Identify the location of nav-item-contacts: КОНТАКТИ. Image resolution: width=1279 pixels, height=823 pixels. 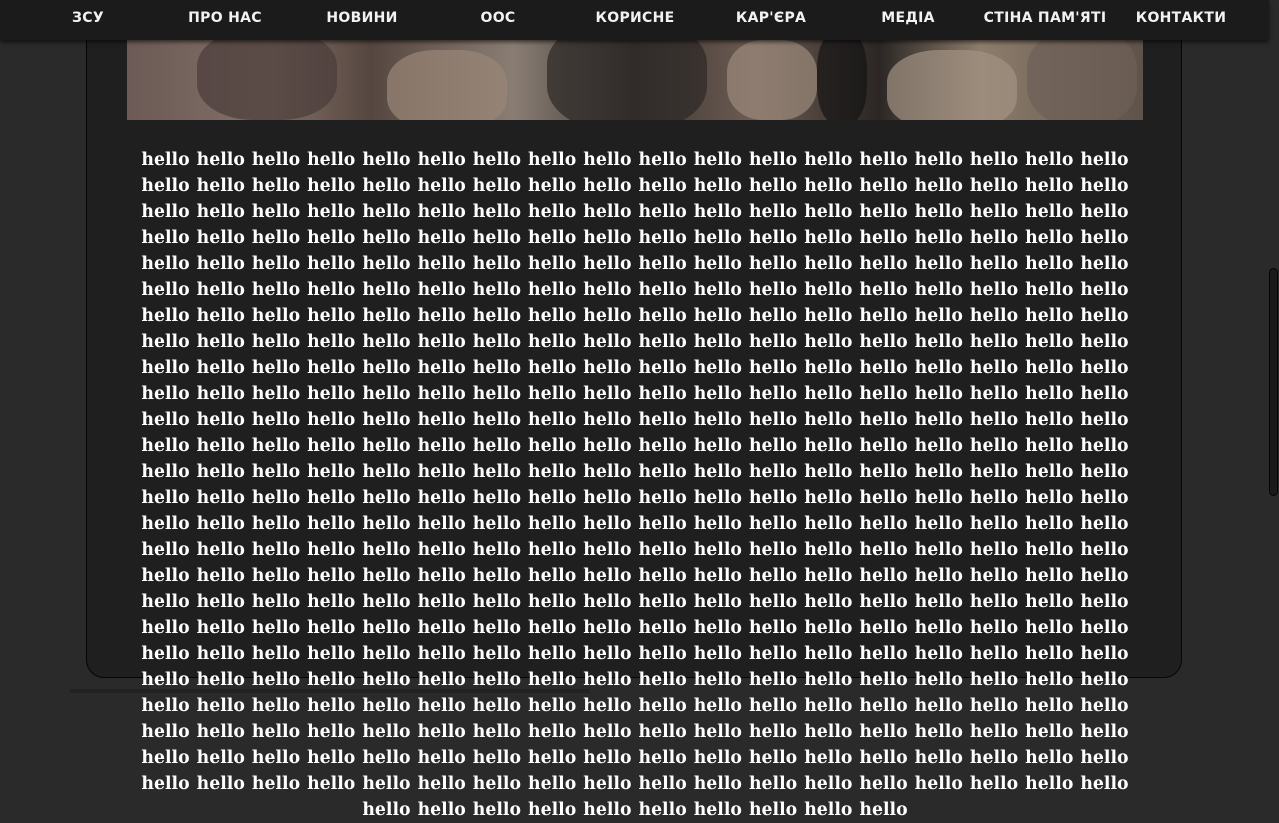
(1181, 18).